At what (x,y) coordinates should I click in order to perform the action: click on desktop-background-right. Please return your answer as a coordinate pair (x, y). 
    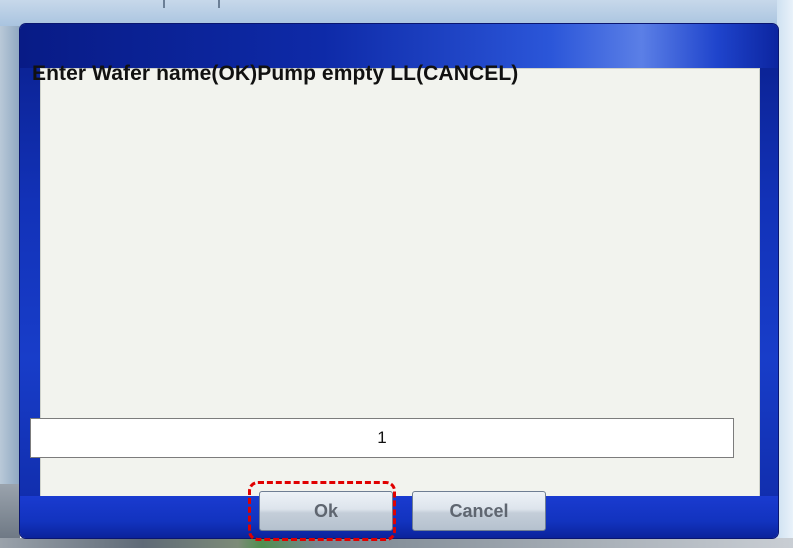
    Looking at the image, I should click on (785, 274).